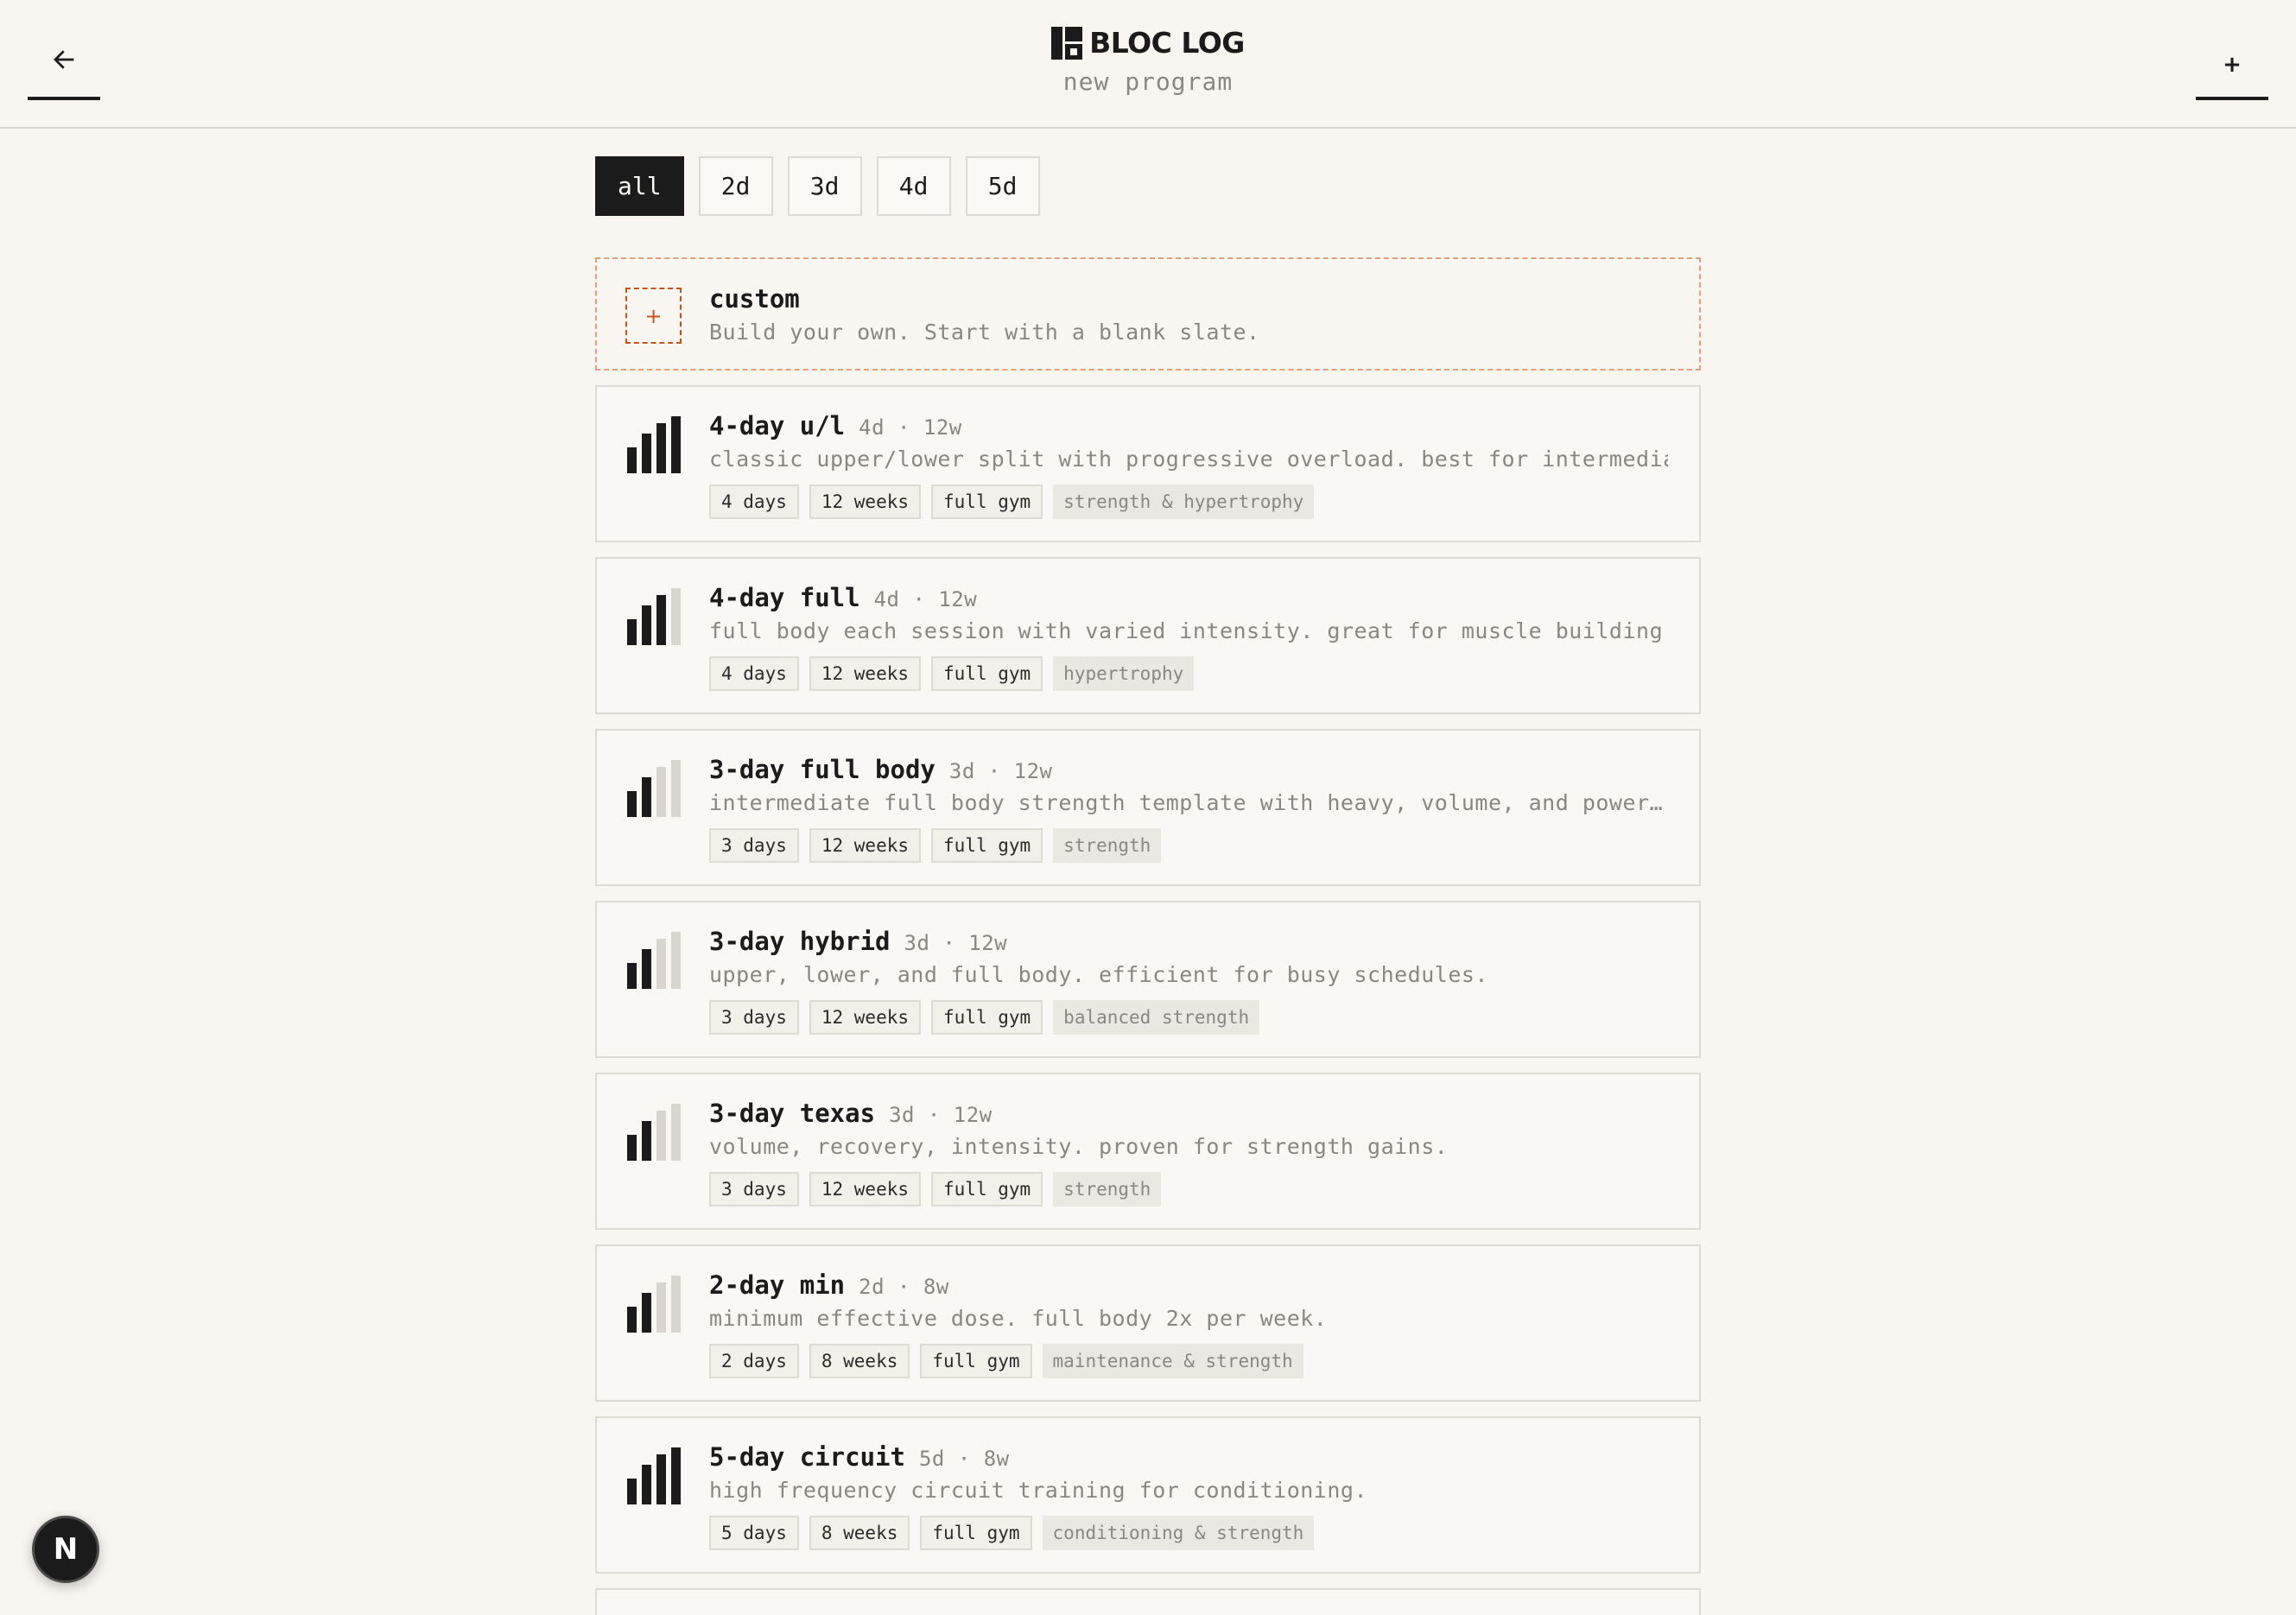  What do you see at coordinates (824, 186) in the screenshot?
I see `filter-3d: 3d` at bounding box center [824, 186].